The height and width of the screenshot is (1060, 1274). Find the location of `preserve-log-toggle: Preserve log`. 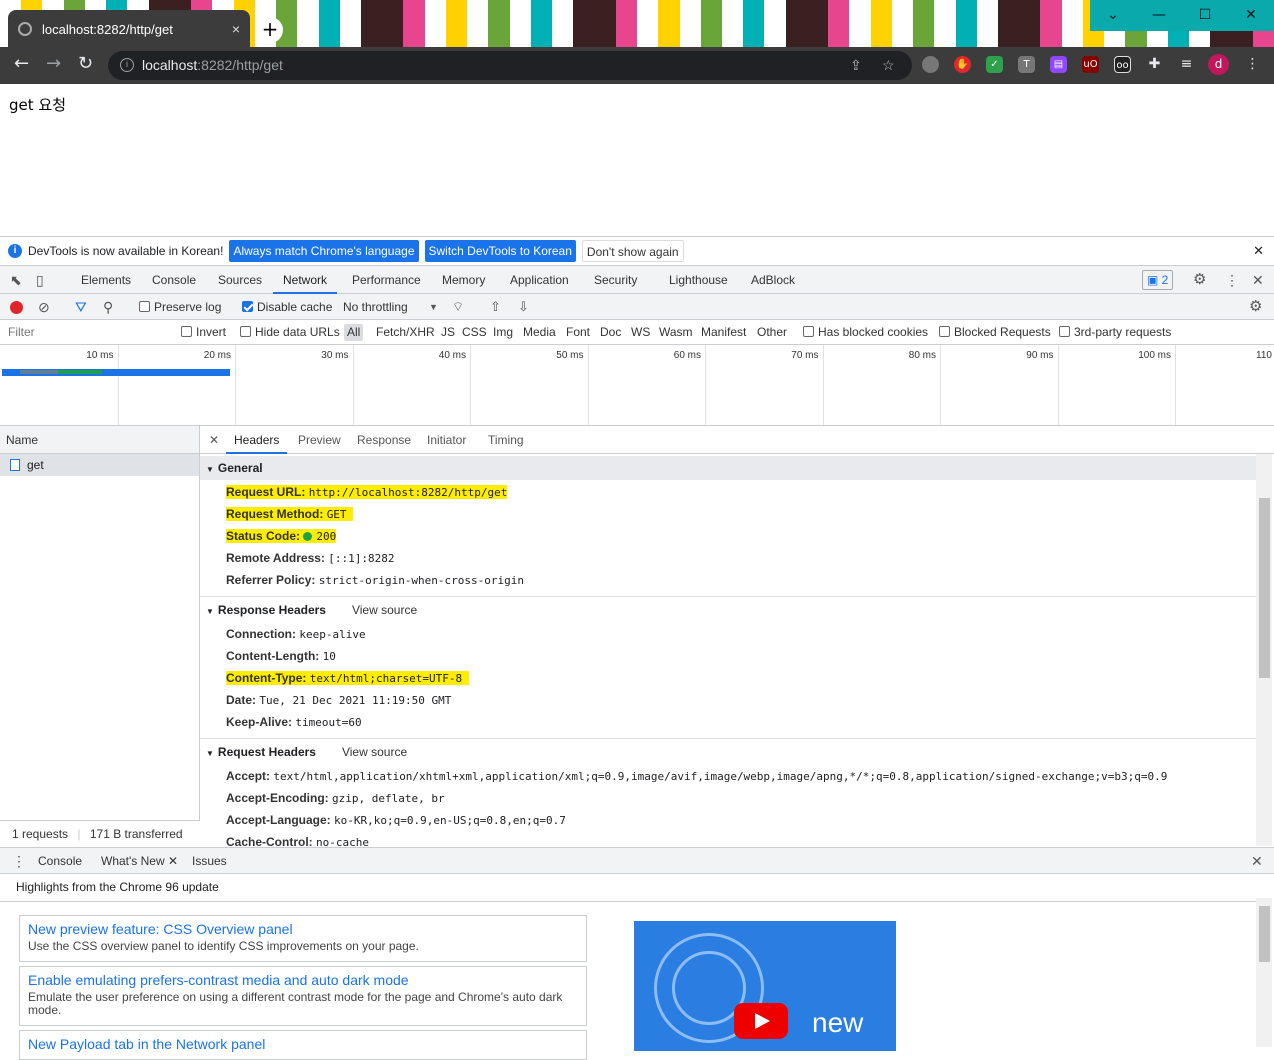

preserve-log-toggle: Preserve log is located at coordinates (180, 307).